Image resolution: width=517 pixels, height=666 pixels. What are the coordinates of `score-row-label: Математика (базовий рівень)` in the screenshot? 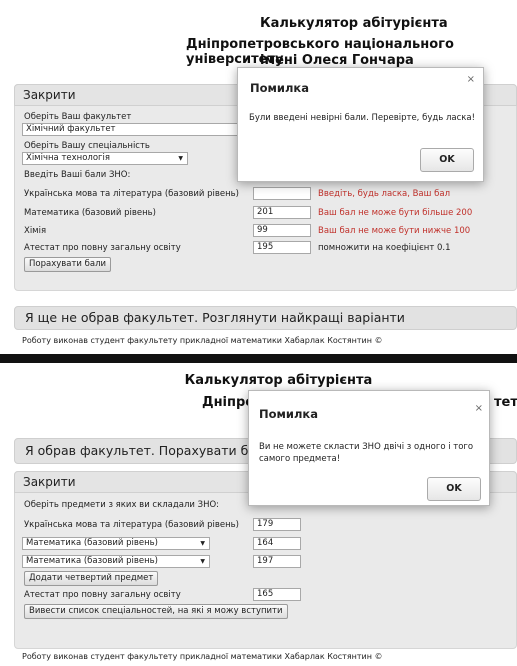 It's located at (90, 213).